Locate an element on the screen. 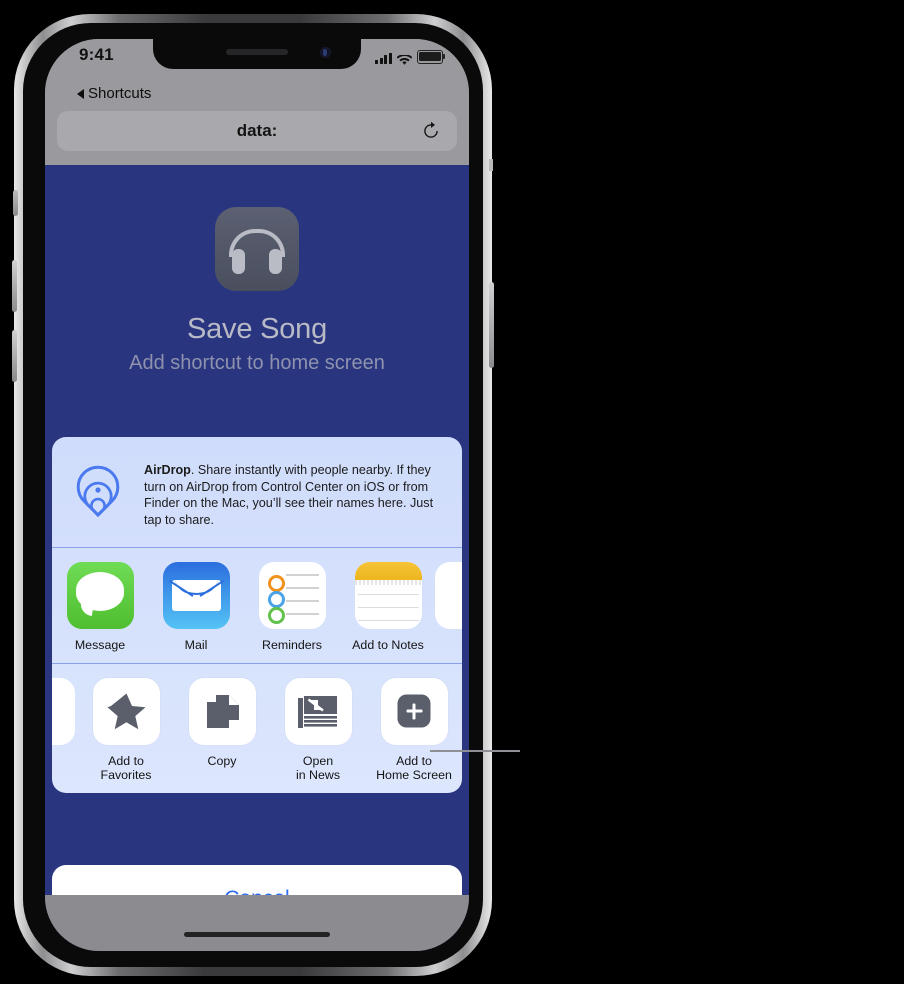 This screenshot has height=984, width=904. share-app-mail: Mail is located at coordinates (196, 607).